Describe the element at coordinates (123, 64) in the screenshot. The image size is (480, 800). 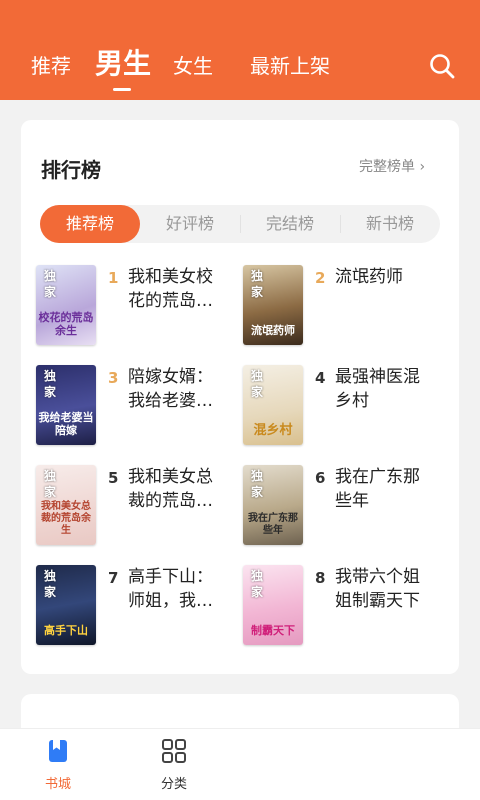
I see `tab-male: 男生` at that location.